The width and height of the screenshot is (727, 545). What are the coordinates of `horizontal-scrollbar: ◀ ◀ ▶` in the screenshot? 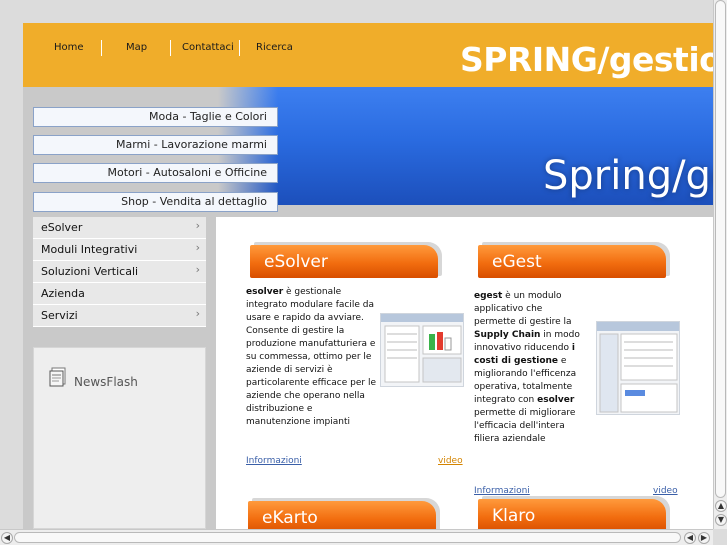 It's located at (356, 537).